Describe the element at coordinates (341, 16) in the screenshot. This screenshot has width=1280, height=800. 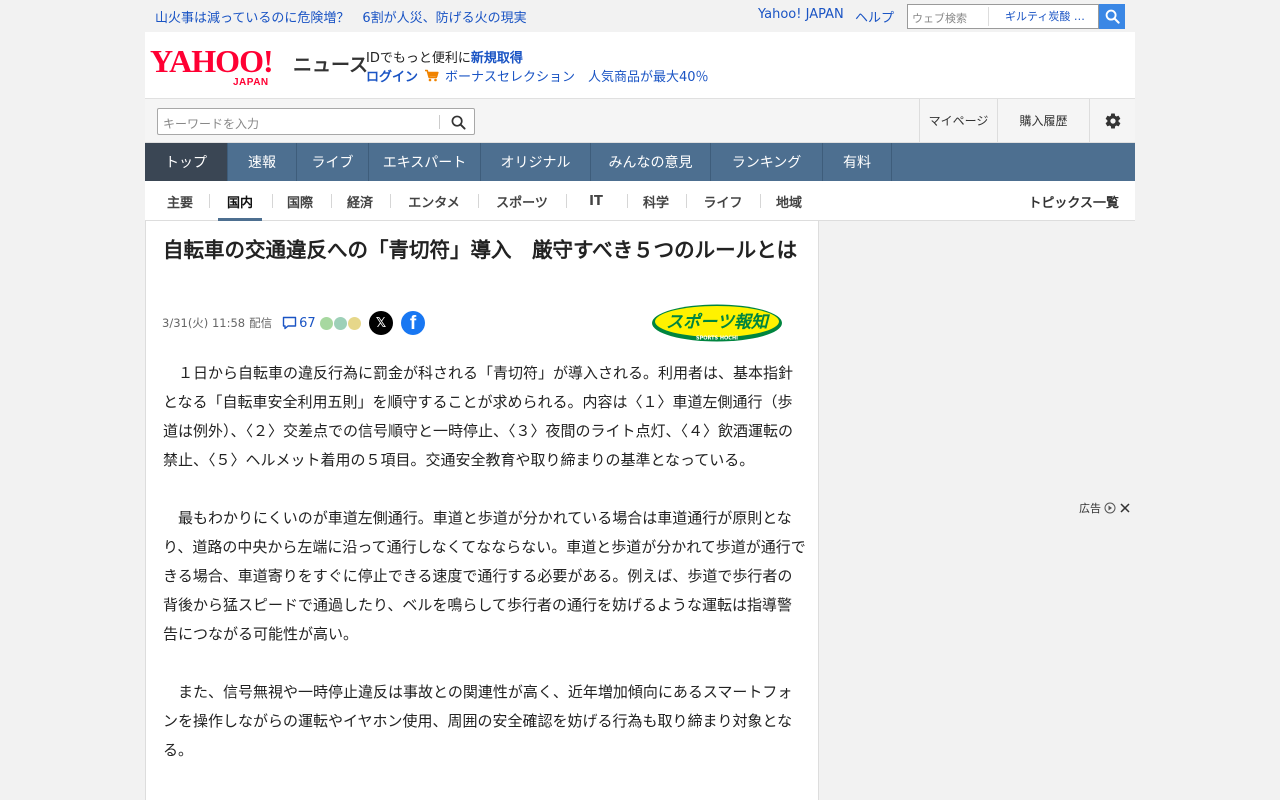
I see `top-headline-link: 山火事は減っているのに危険増？ 6割が人災、防げる火の現実` at that location.